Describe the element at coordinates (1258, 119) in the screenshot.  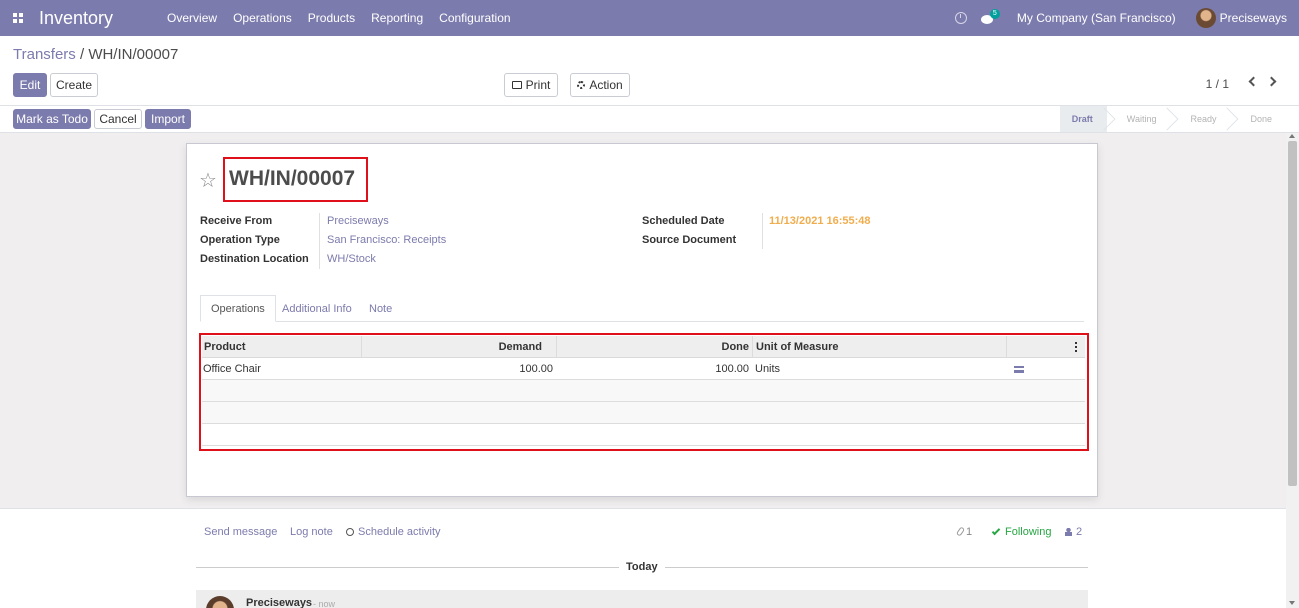
I see `stage-done: Done` at that location.